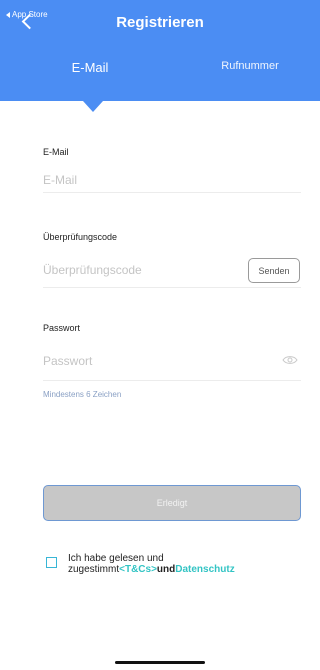  Describe the element at coordinates (172, 503) in the screenshot. I see `done-button: Erledigt` at that location.